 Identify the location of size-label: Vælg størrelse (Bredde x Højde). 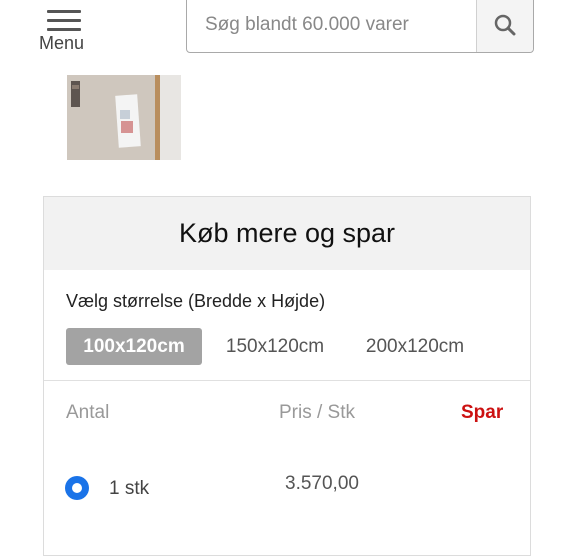
(196, 301).